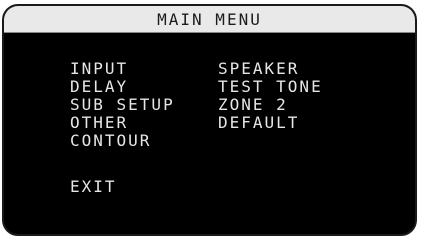 This screenshot has width=423, height=244. I want to click on menu-item-delay: DELAY, so click(99, 87).